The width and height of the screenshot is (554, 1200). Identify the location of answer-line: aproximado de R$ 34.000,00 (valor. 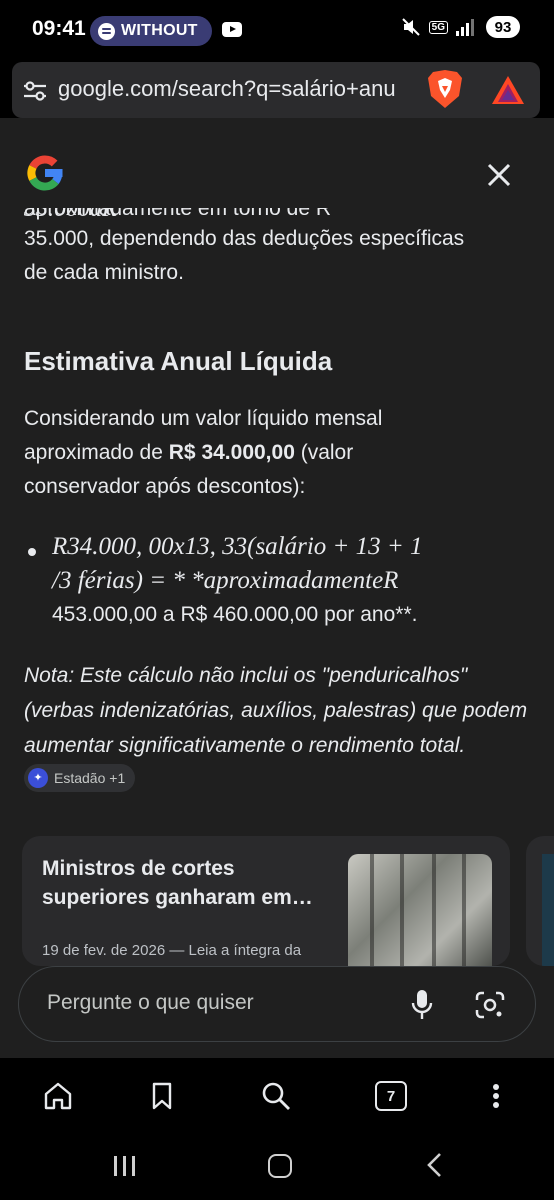
(279, 453).